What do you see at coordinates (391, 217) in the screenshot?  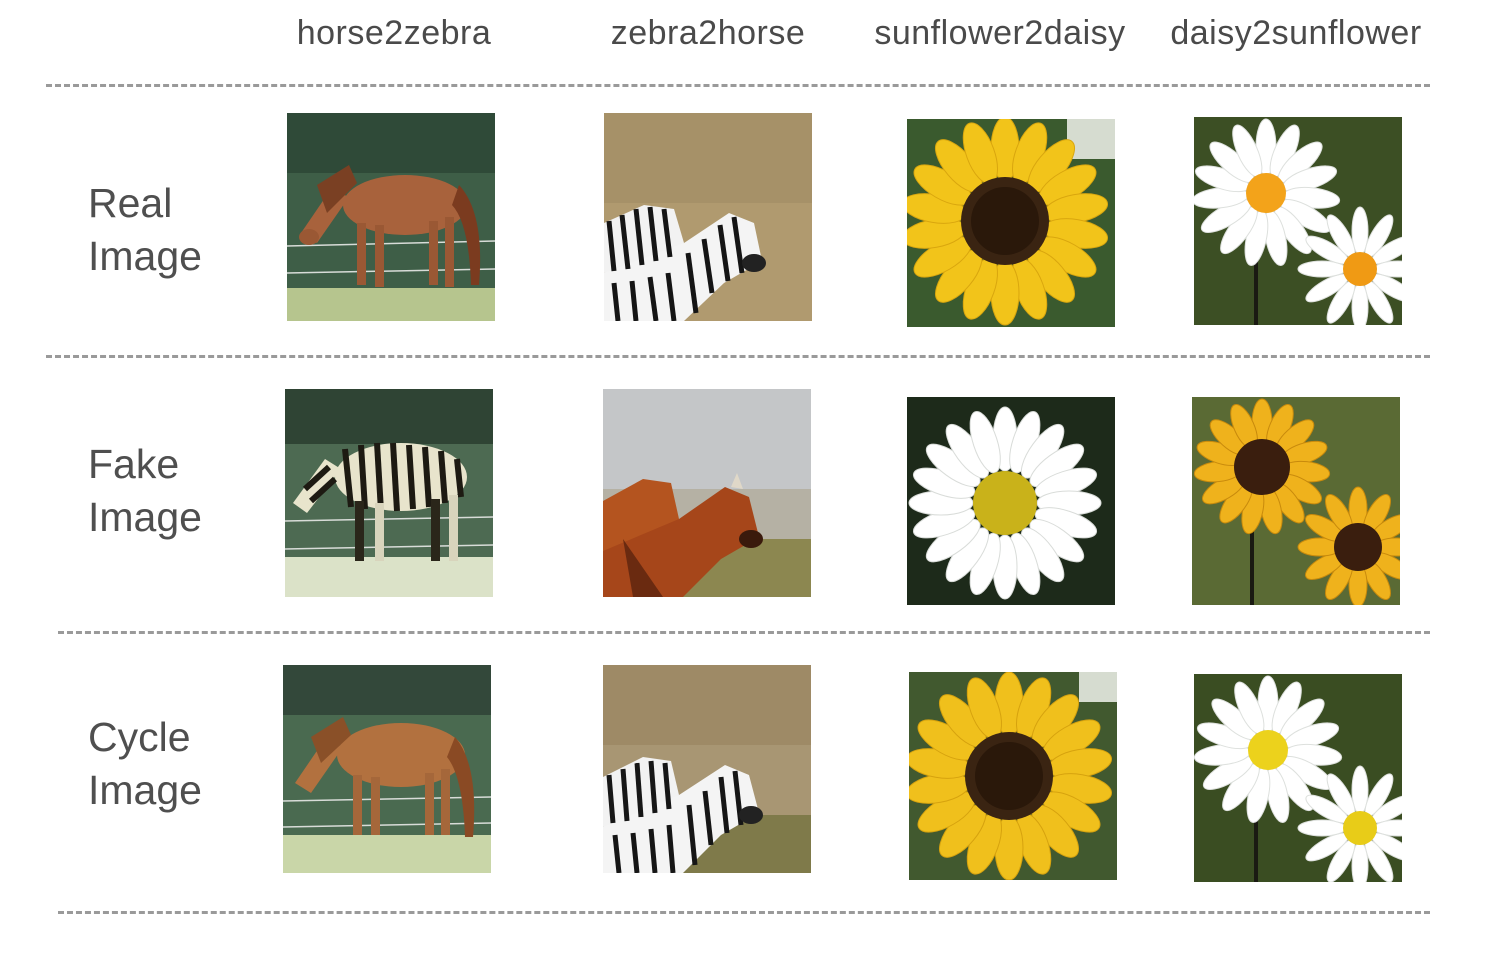 I see `real-horse-image` at bounding box center [391, 217].